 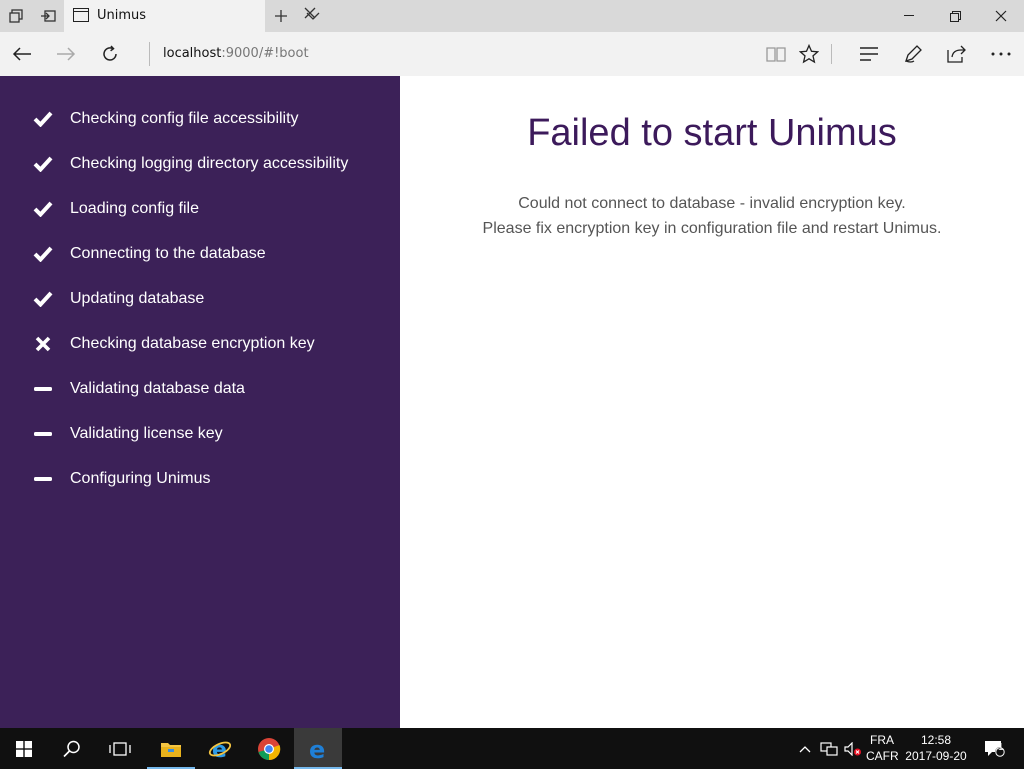 What do you see at coordinates (805, 748) in the screenshot?
I see `chevron-up-icon` at bounding box center [805, 748].